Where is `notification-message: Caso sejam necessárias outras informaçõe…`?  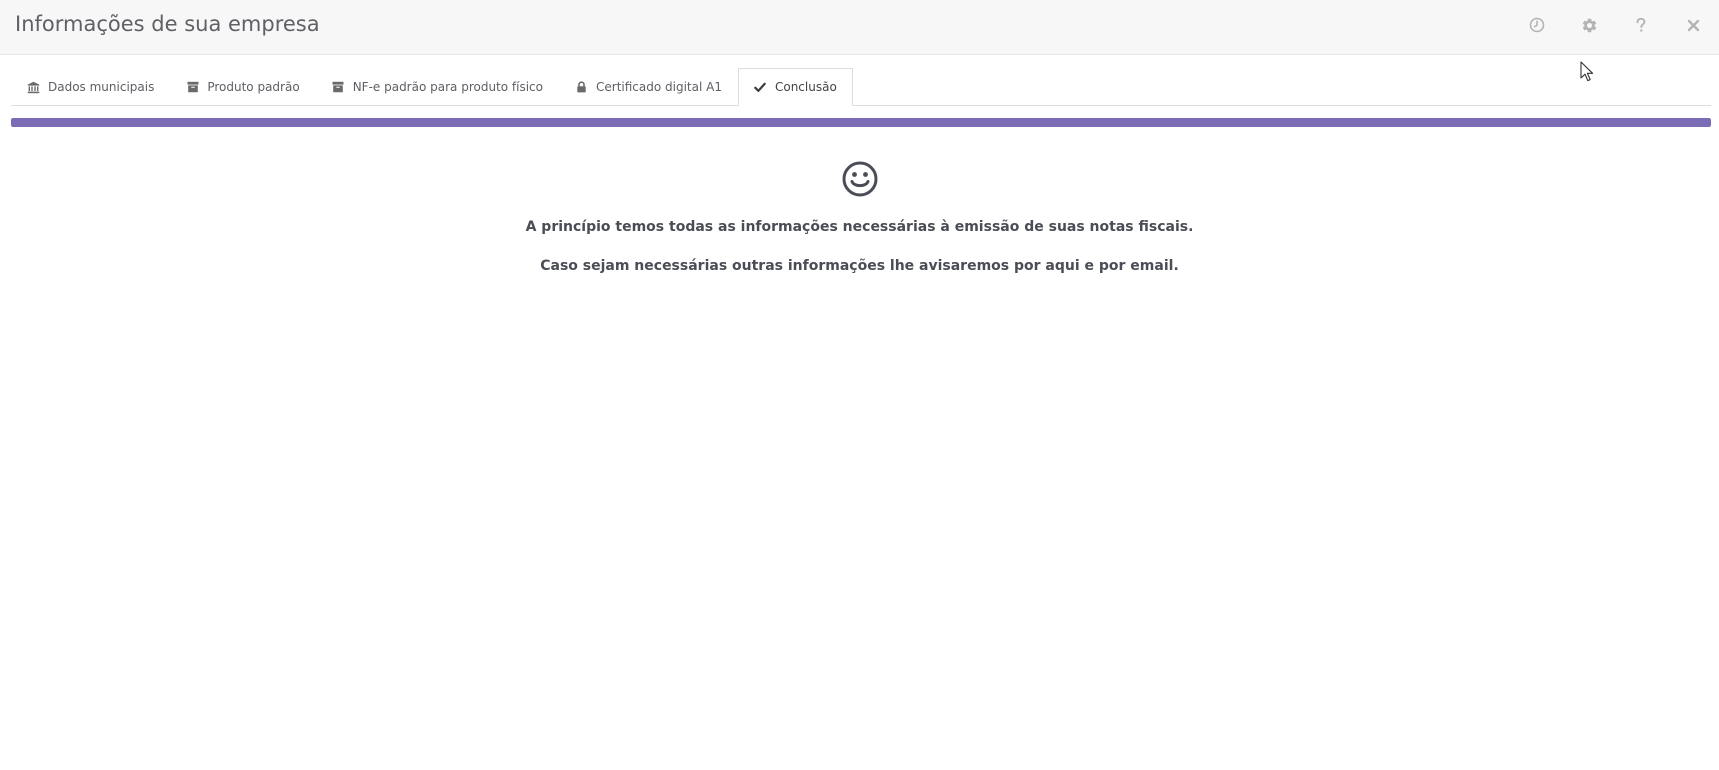 notification-message: Caso sejam necessárias outras informaçõe… is located at coordinates (859, 266).